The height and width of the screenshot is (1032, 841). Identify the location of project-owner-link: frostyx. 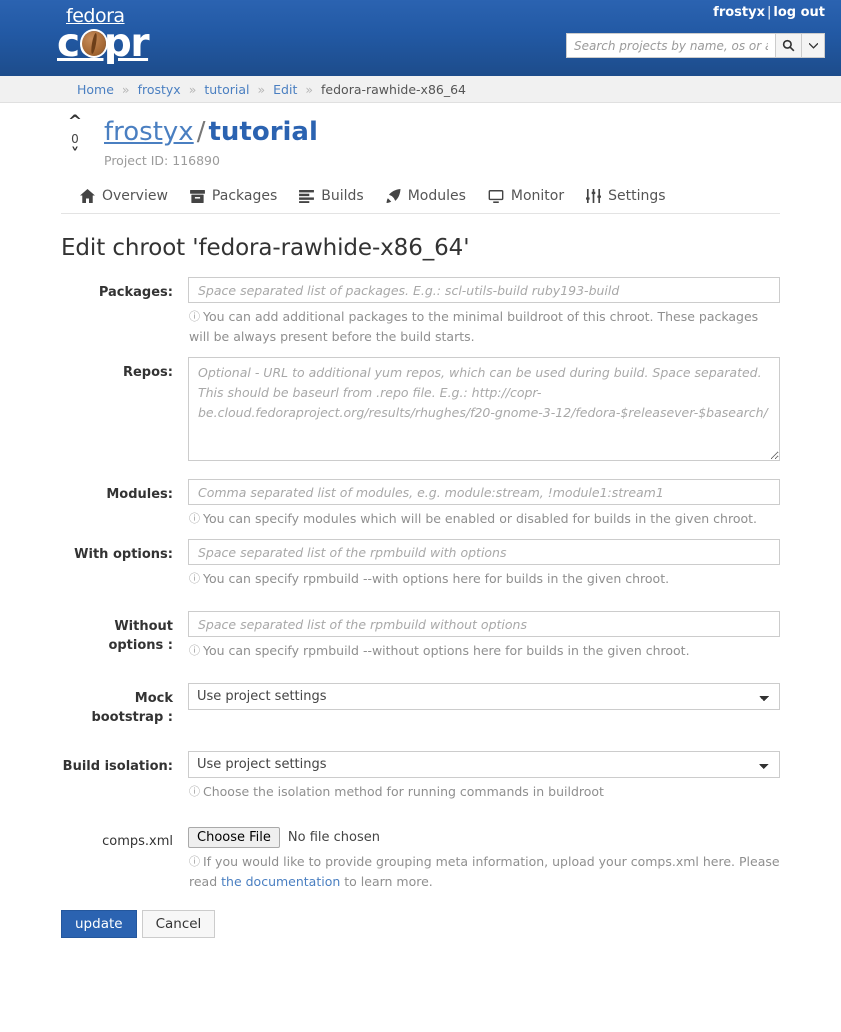
(149, 132).